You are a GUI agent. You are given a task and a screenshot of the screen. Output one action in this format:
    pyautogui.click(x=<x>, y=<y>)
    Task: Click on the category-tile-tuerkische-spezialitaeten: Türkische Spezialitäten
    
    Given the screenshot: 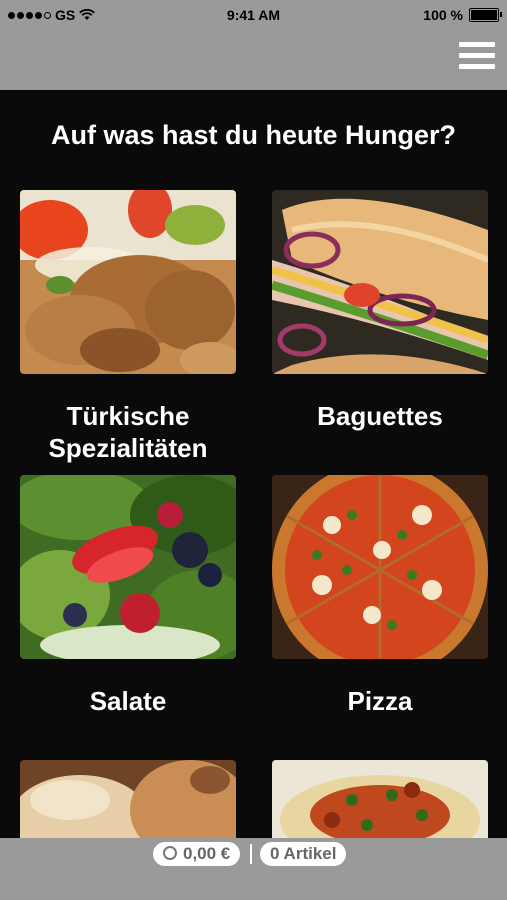 What is the action you would take?
    pyautogui.click(x=128, y=327)
    